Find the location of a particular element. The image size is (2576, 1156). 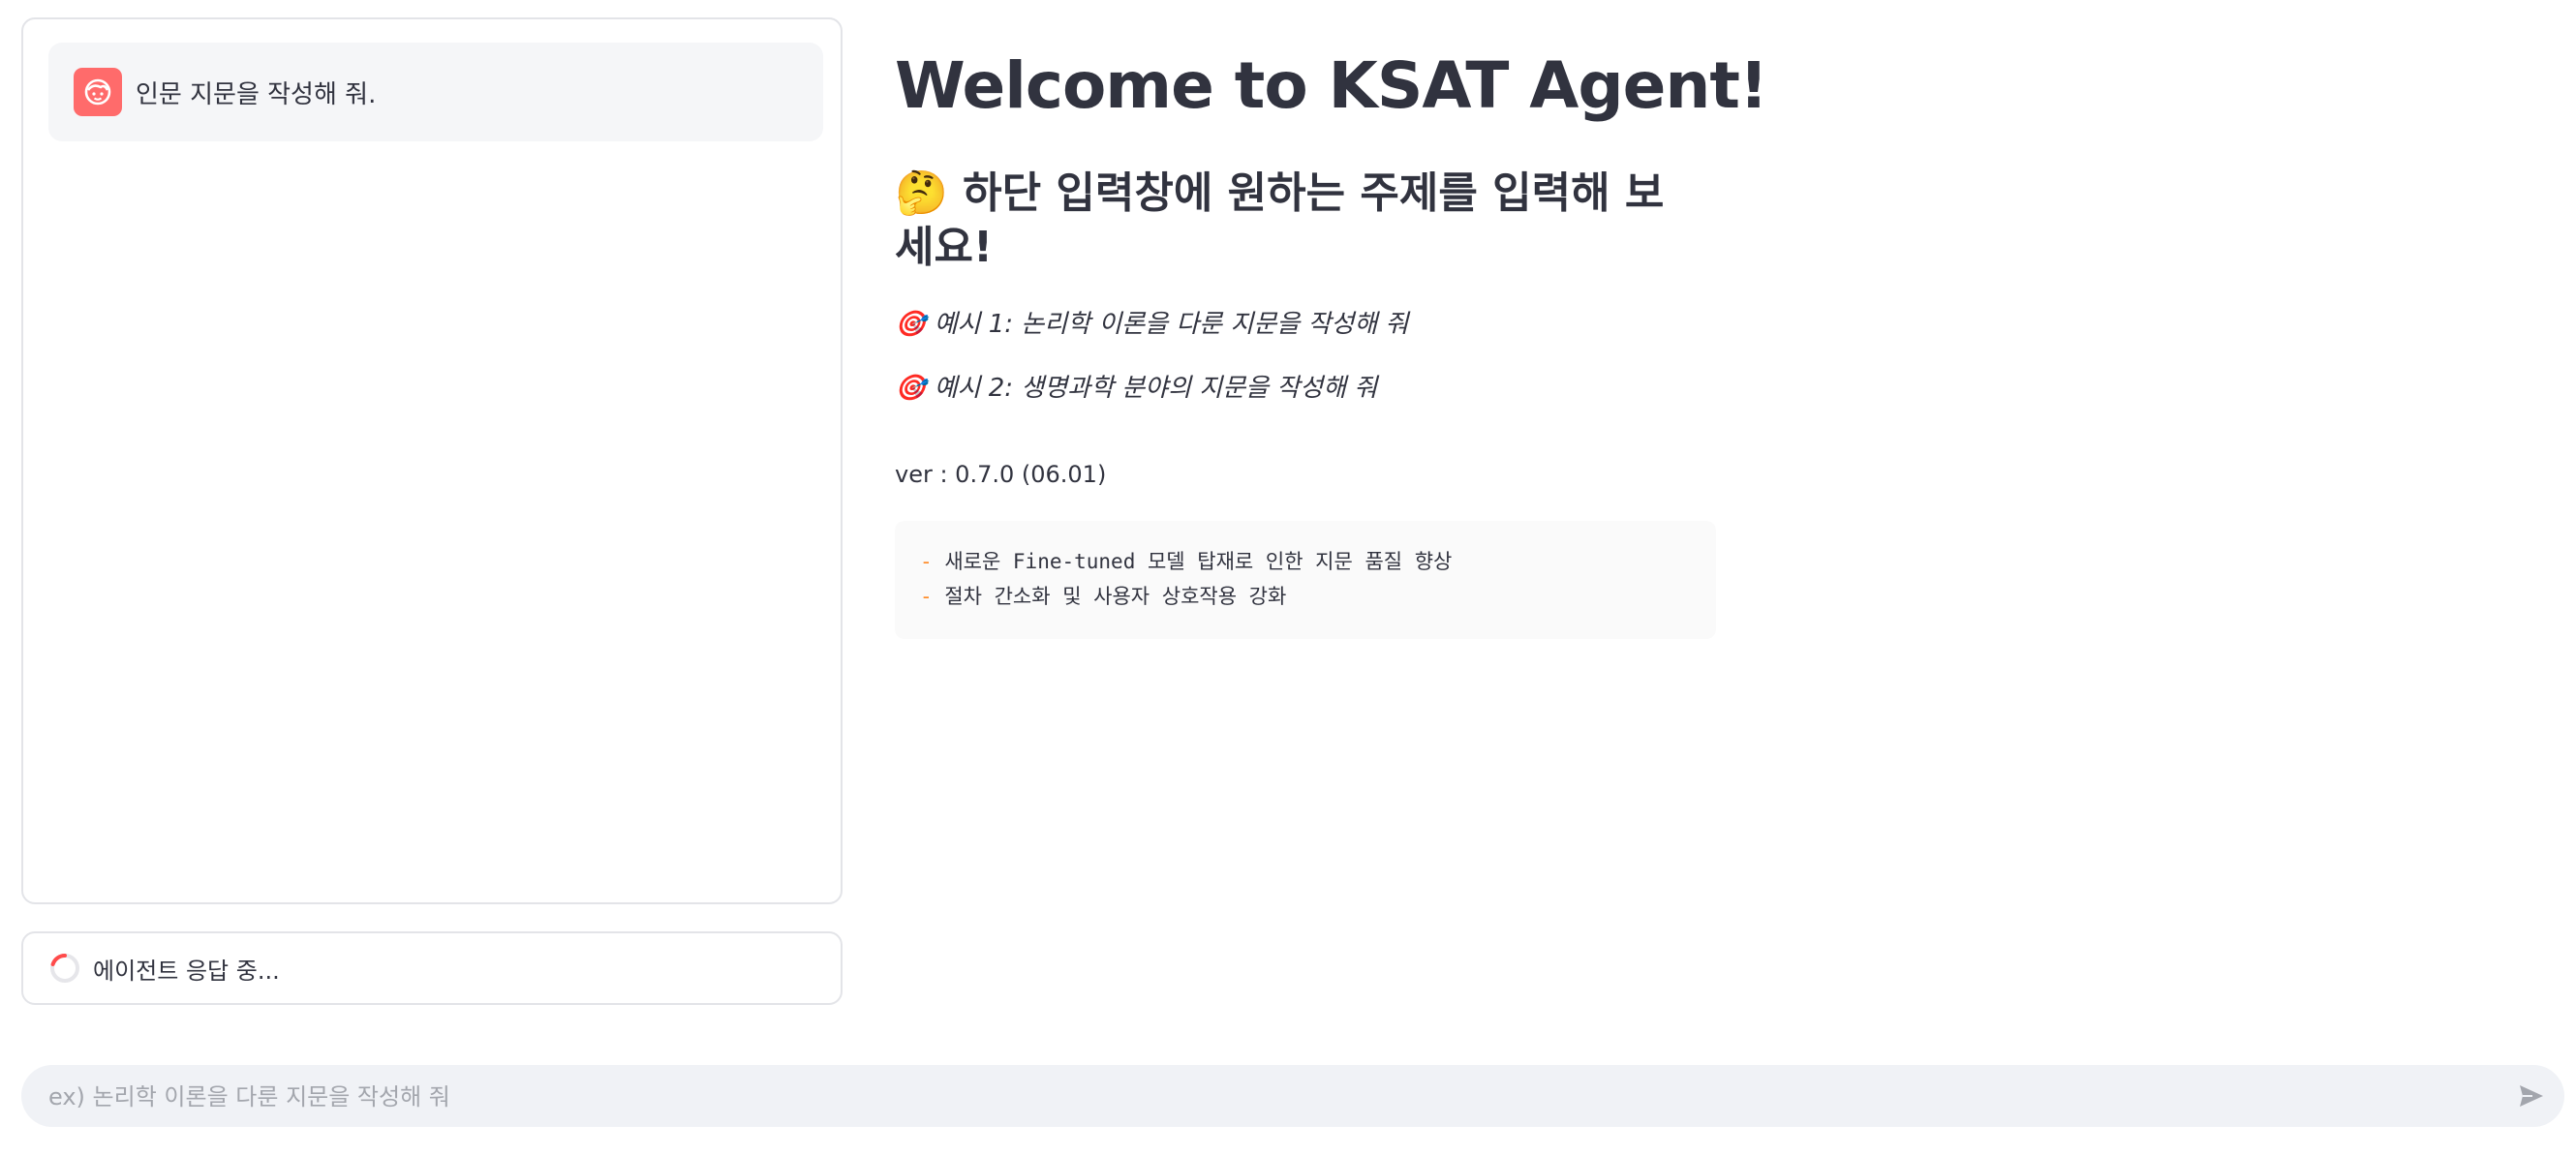

example-text: 예시 2: 생명과학 분야의 지문을 작성해 줘 is located at coordinates (1156, 388).